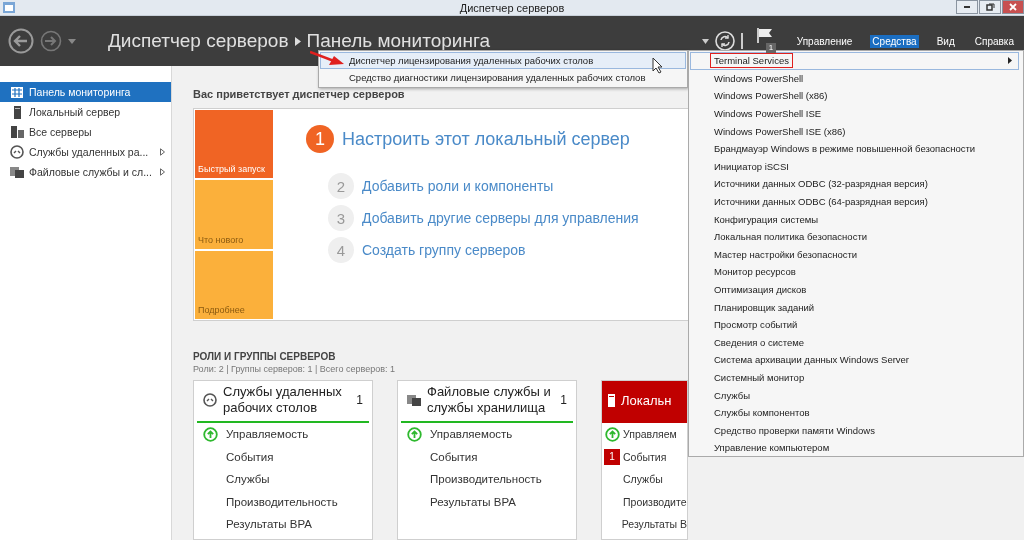  I want to click on restore-button, so click(990, 7).